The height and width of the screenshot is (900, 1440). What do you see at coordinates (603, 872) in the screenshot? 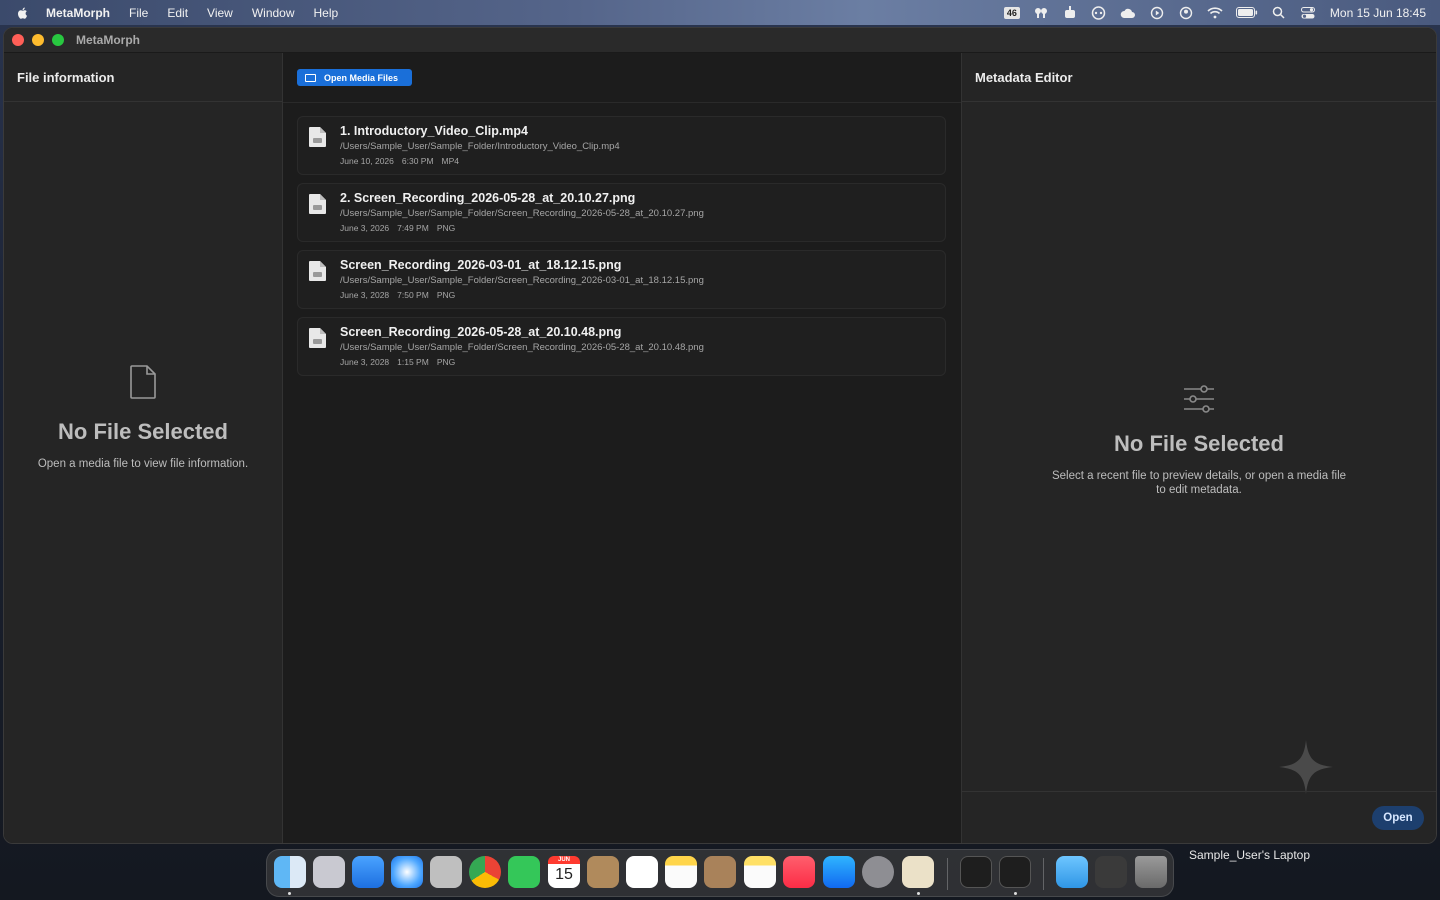
I see `contacts-icon` at bounding box center [603, 872].